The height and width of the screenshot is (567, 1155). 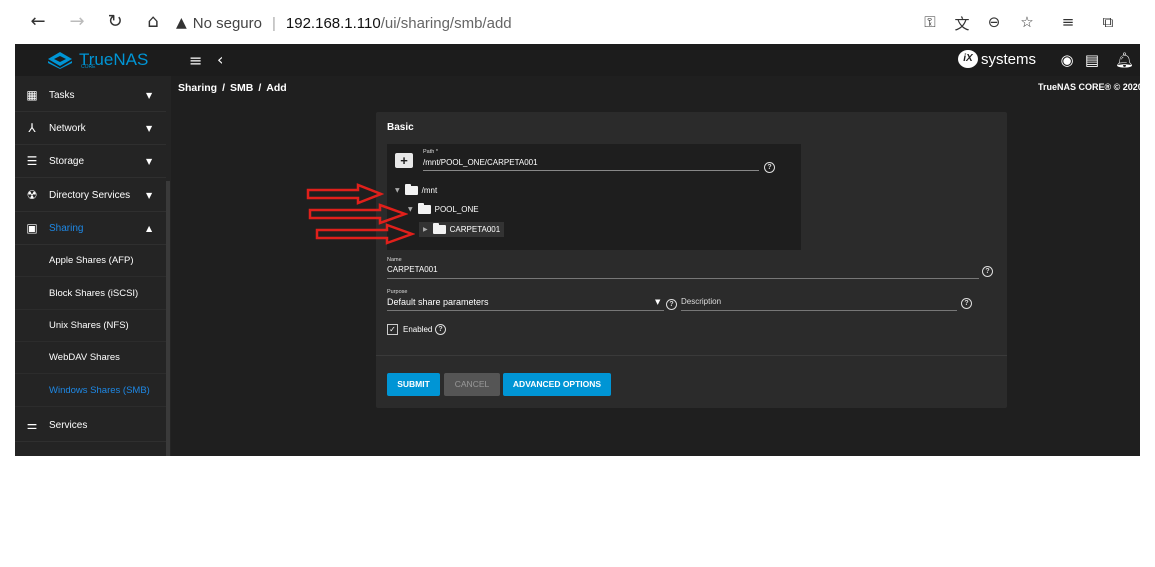 What do you see at coordinates (394, 260) in the screenshot?
I see `name-label: Name` at bounding box center [394, 260].